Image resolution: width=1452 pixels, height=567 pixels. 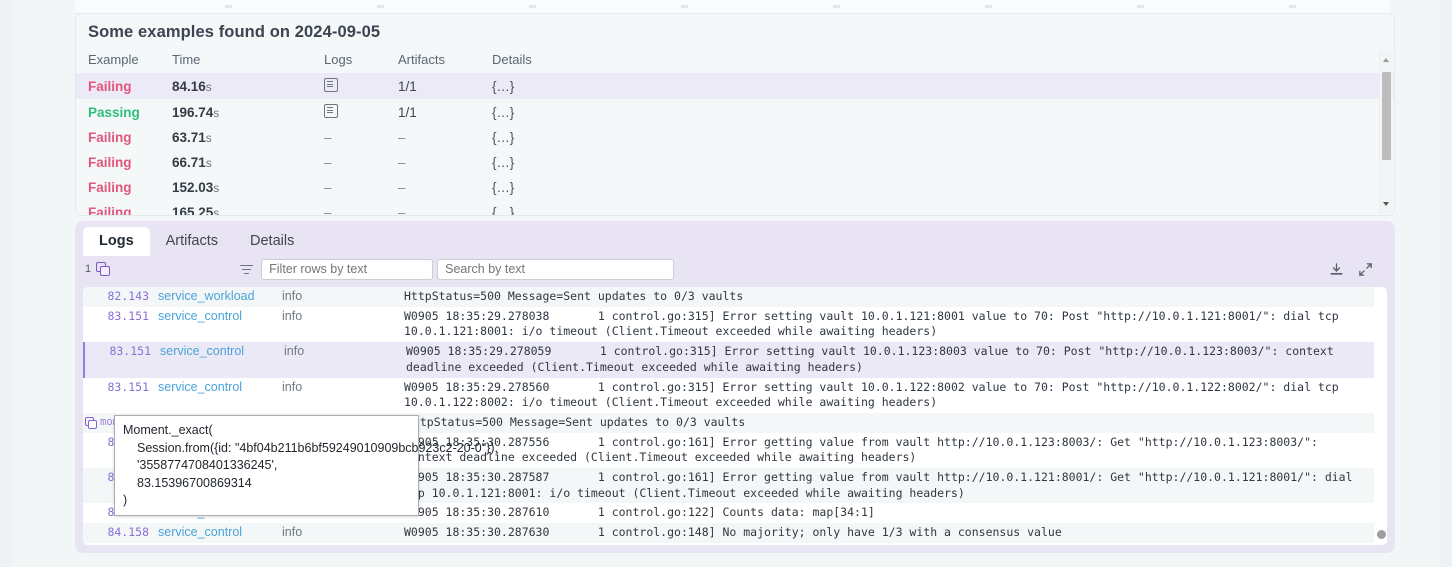 I want to click on cell-time: 66.71s, so click(x=236, y=162).